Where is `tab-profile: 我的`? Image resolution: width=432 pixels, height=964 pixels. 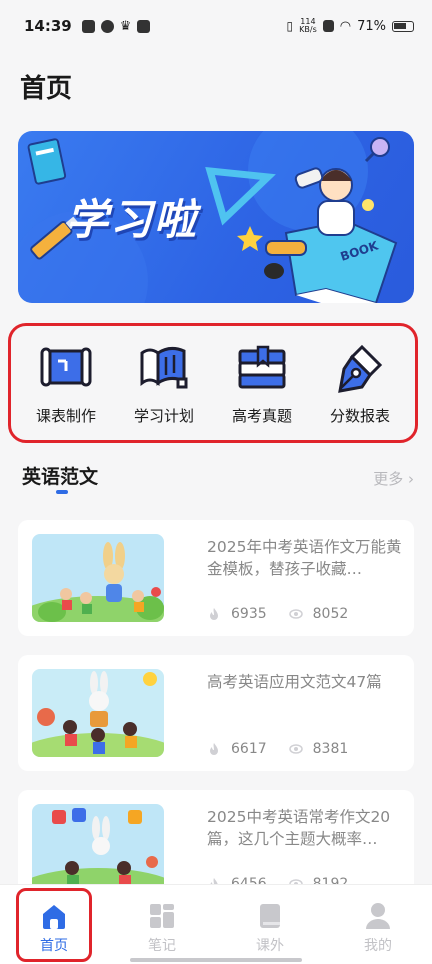 tab-profile: 我的 is located at coordinates (378, 924).